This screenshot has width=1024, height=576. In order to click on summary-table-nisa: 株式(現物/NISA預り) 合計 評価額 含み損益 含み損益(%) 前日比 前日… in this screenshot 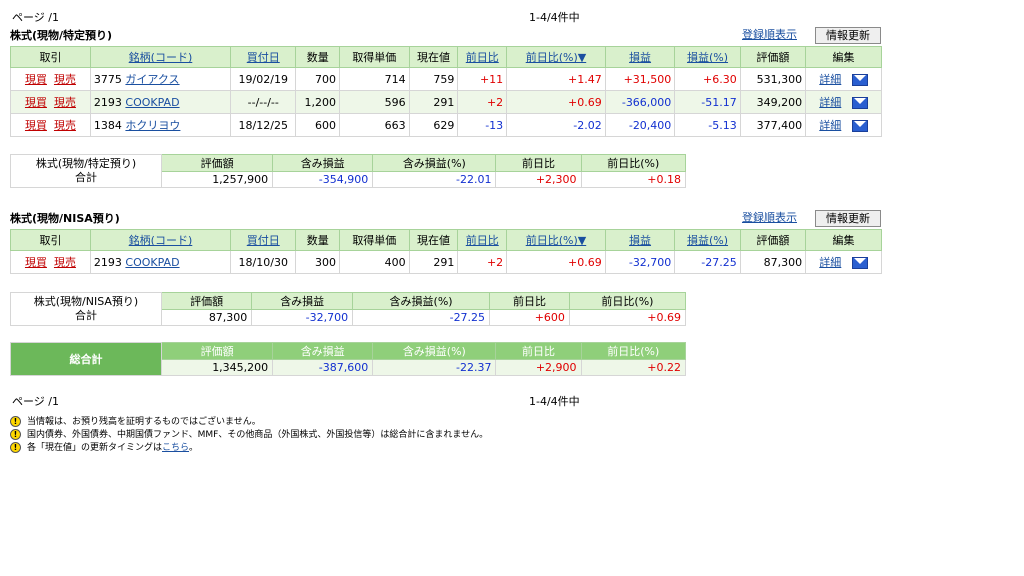, I will do `click(348, 309)`.